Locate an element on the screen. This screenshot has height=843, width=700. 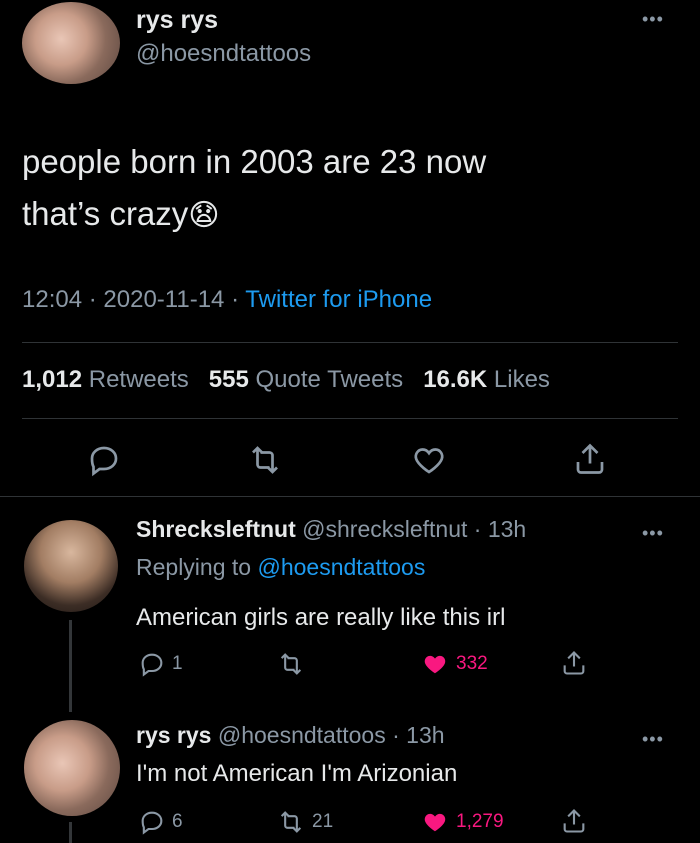
reply1-like-button: 332 is located at coordinates (454, 664).